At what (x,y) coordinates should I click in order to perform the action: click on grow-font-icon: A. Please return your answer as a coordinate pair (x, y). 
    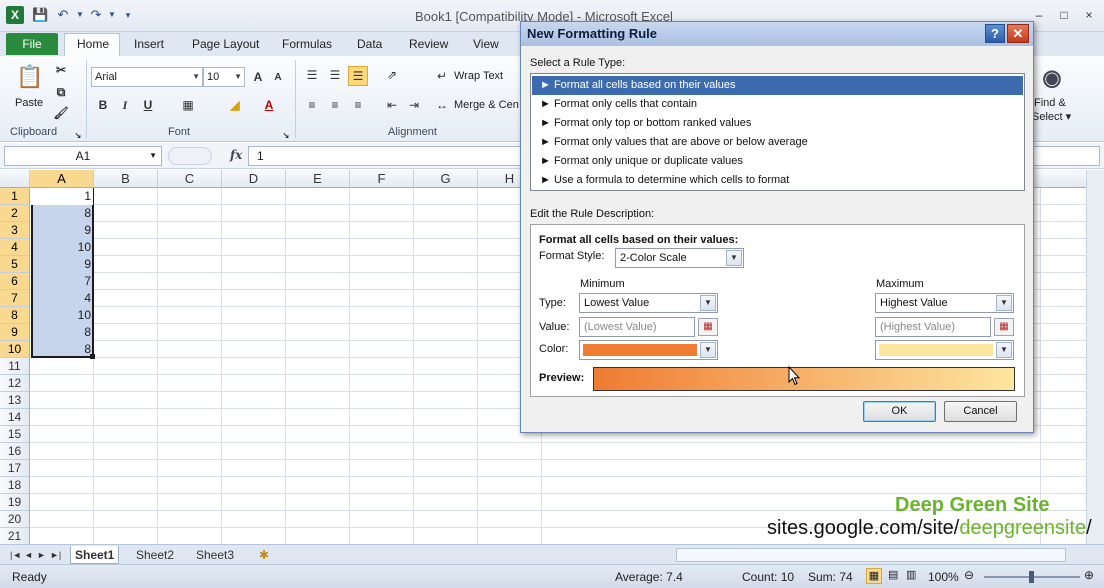
    Looking at the image, I should click on (258, 77).